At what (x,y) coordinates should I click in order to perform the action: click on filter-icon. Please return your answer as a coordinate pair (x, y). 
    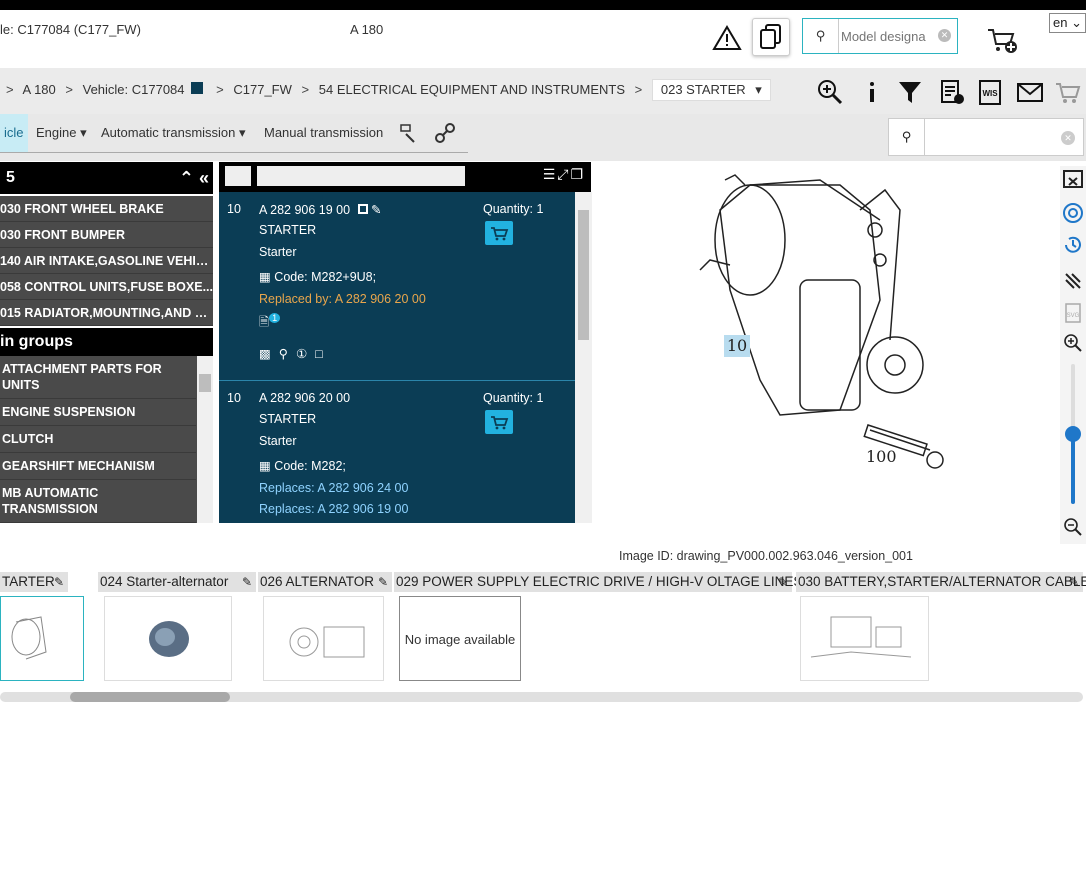
    Looking at the image, I should click on (910, 92).